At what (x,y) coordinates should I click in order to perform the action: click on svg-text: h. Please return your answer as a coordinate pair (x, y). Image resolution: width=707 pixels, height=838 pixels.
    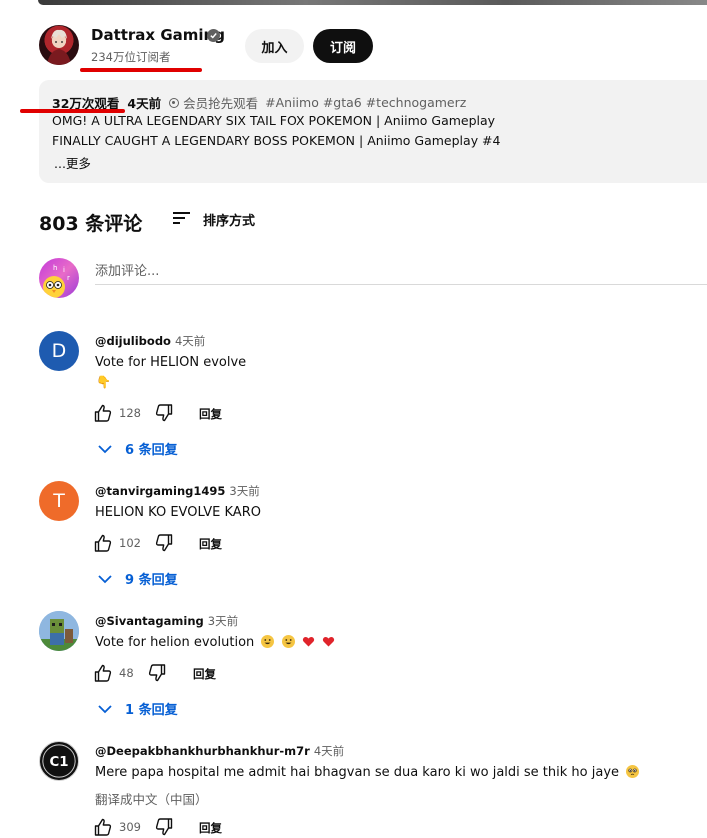
    Looking at the image, I should click on (55, 268).